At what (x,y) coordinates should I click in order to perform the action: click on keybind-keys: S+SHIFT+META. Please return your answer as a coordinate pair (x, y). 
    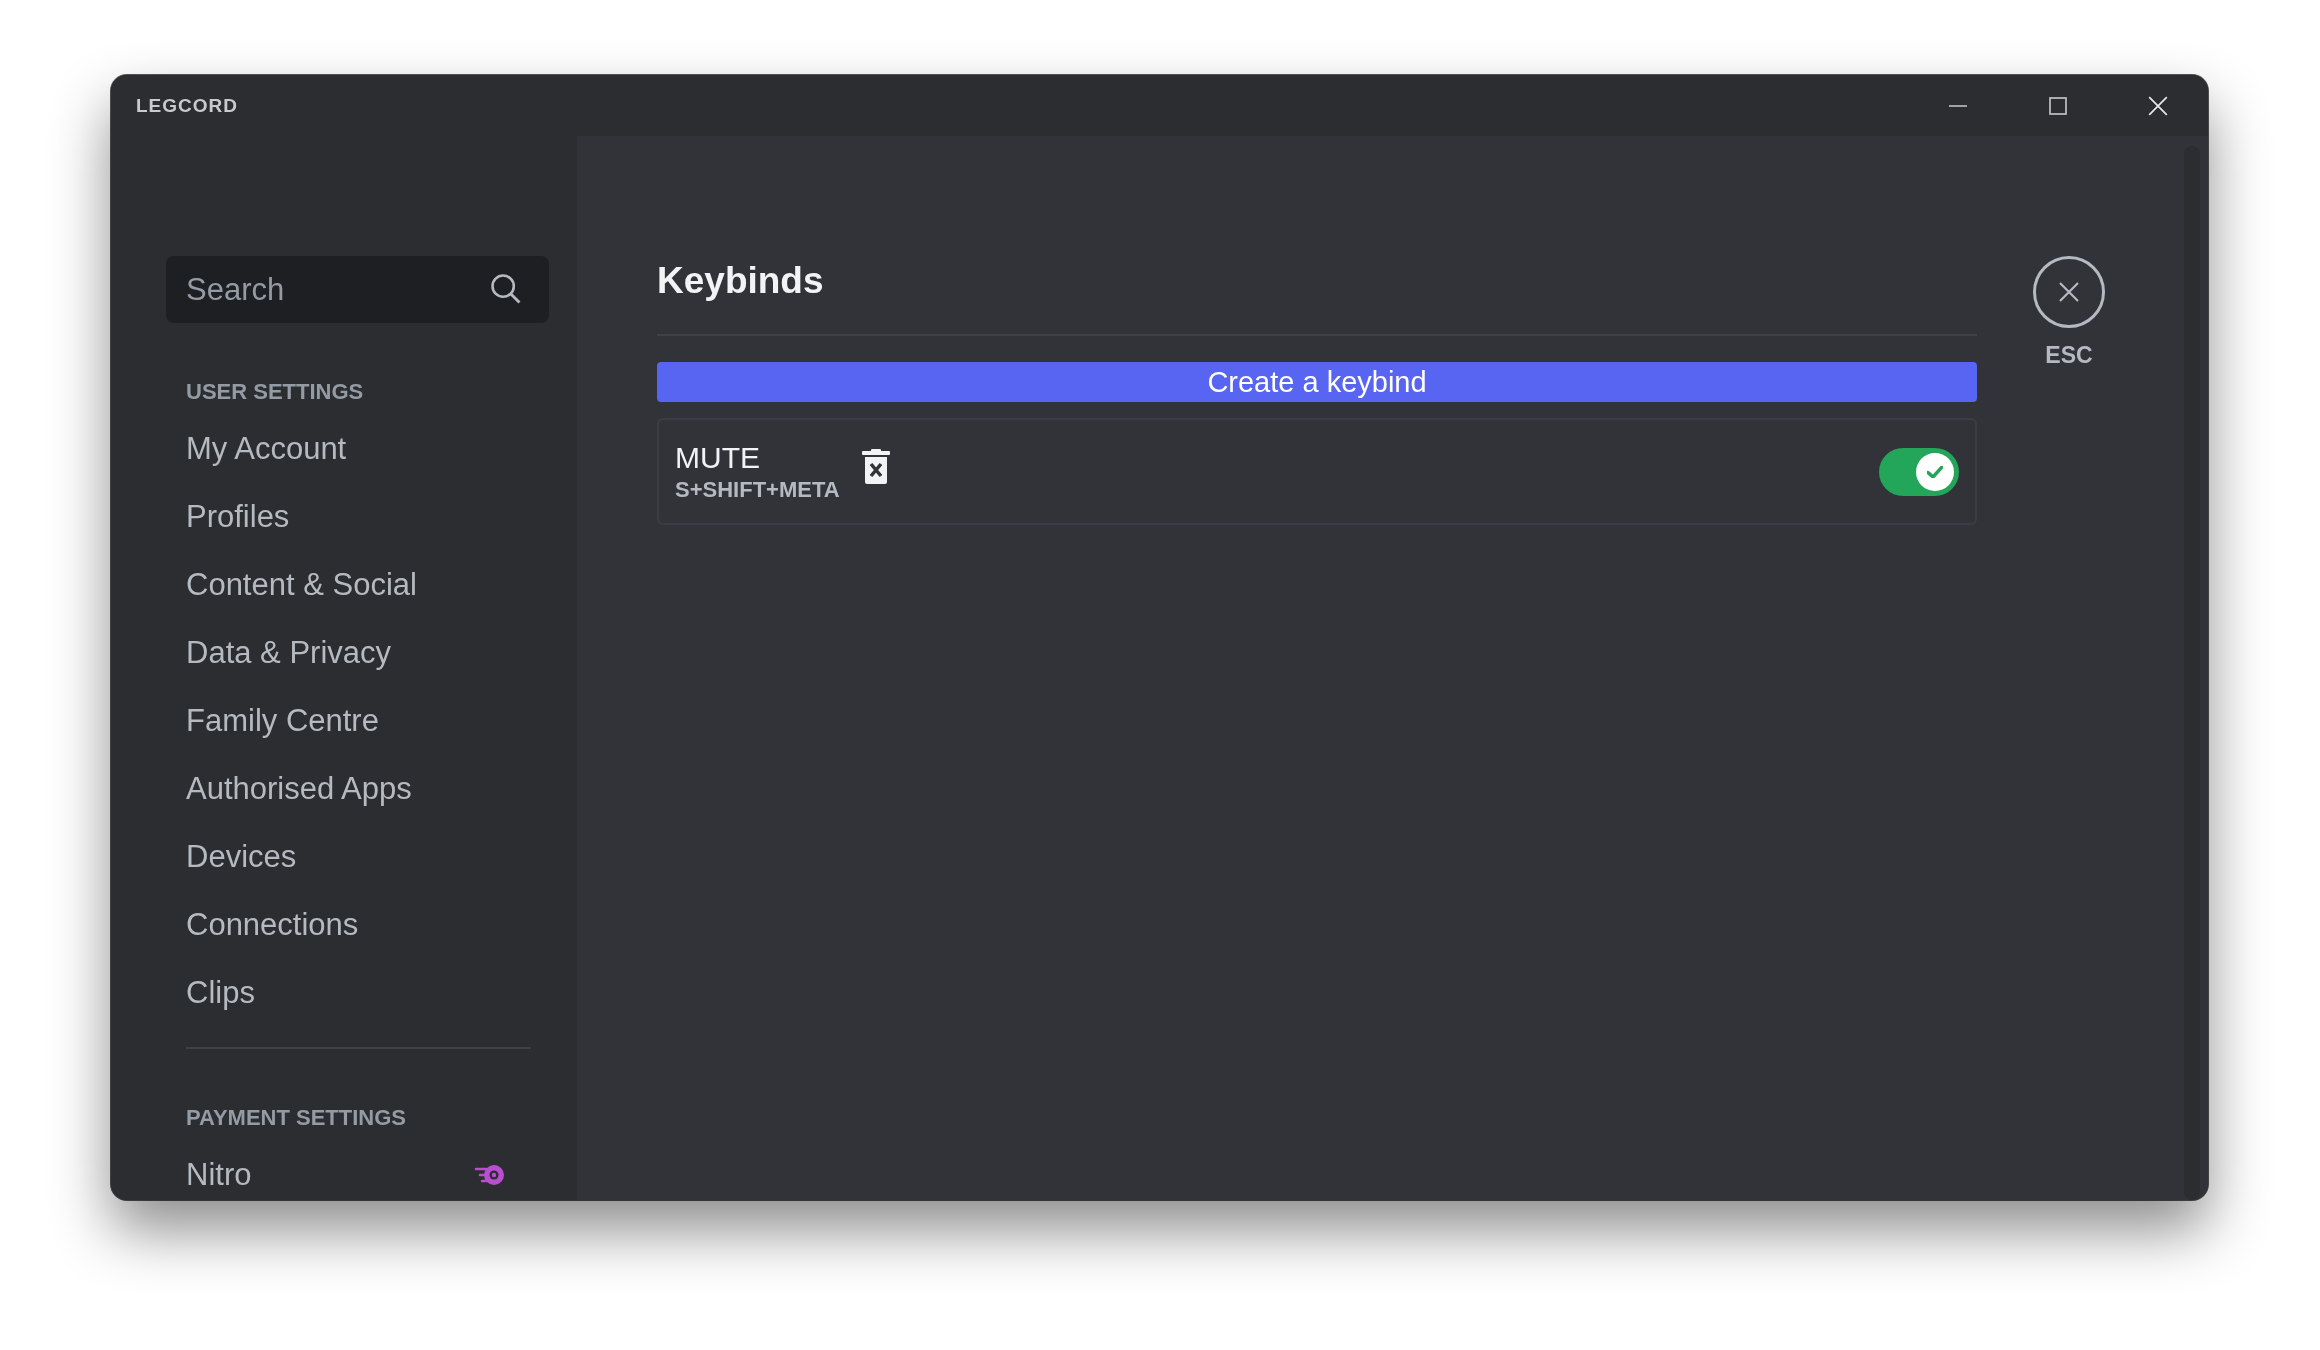
    Looking at the image, I should click on (757, 489).